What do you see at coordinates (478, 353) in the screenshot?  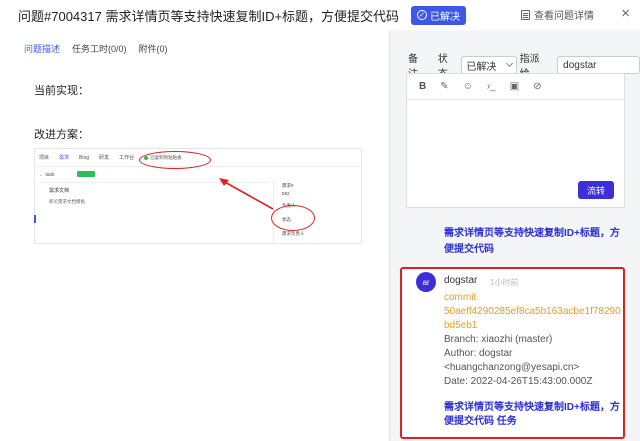 I see `commit-author-line: Author: dogstar` at bounding box center [478, 353].